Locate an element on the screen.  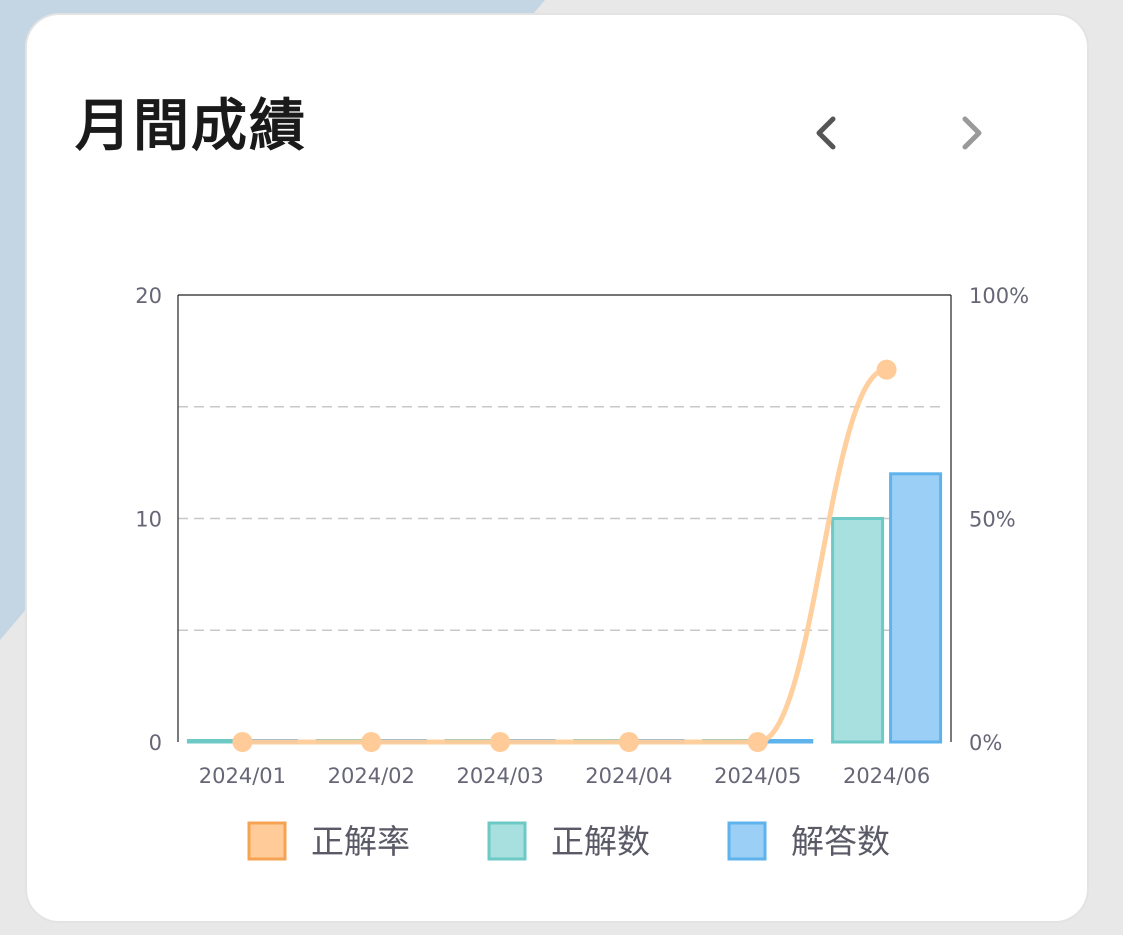
x-tick-label: 2024/01 is located at coordinates (242, 776).